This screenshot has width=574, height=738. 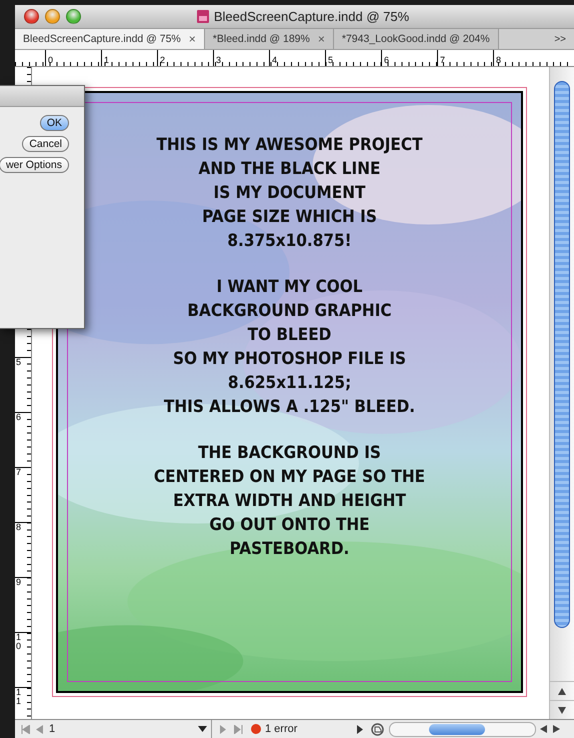 What do you see at coordinates (289, 193) in the screenshot?
I see `page-text: THIS IS MY AWESOME PROJECT AND THE BLACK LINE IS MY DOCUMENT PAGE SIZE WHICH IS 8.375x10.875!` at bounding box center [289, 193].